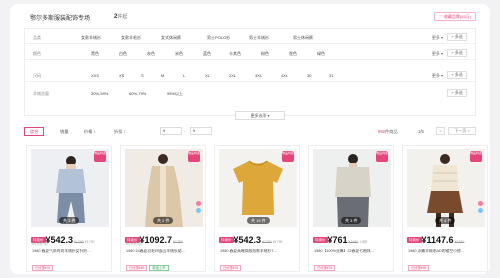  What do you see at coordinates (218, 38) in the screenshot?
I see `filter-option: 男士POLO衫` at bounding box center [218, 38].